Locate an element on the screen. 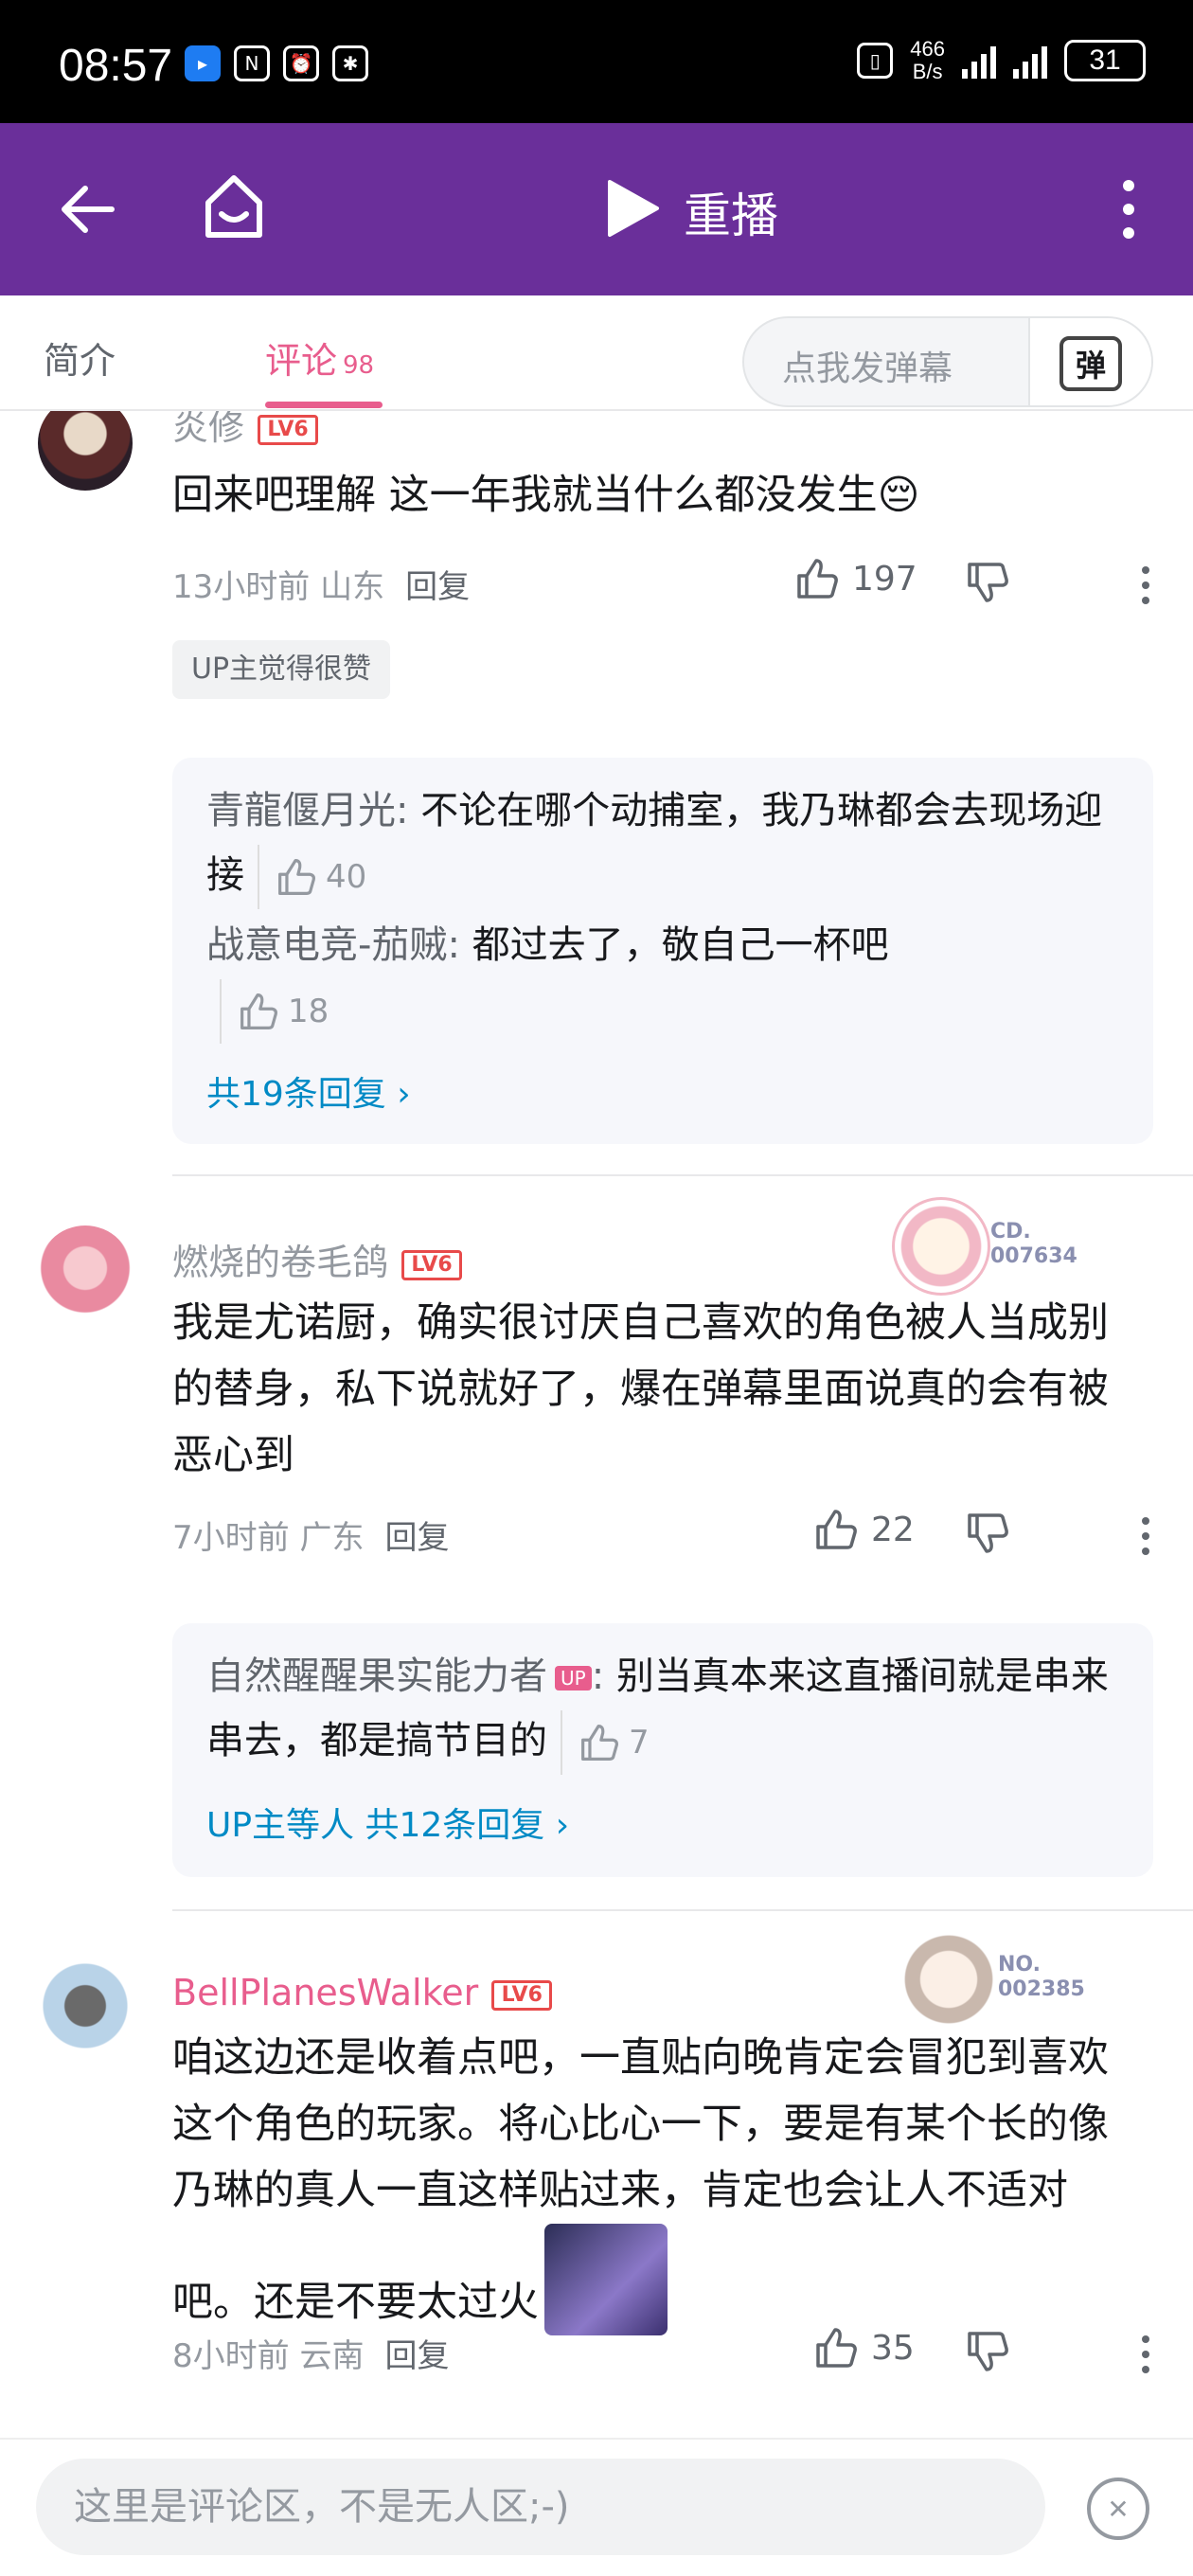  username: 燃烧的卷毛鸽 LV6 is located at coordinates (317, 1259).